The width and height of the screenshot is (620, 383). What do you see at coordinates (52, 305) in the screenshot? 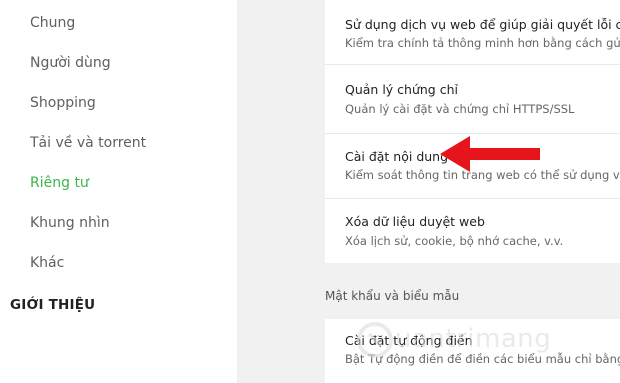
I see `sidebar-about-heading: GIỚI THIỆU` at bounding box center [52, 305].